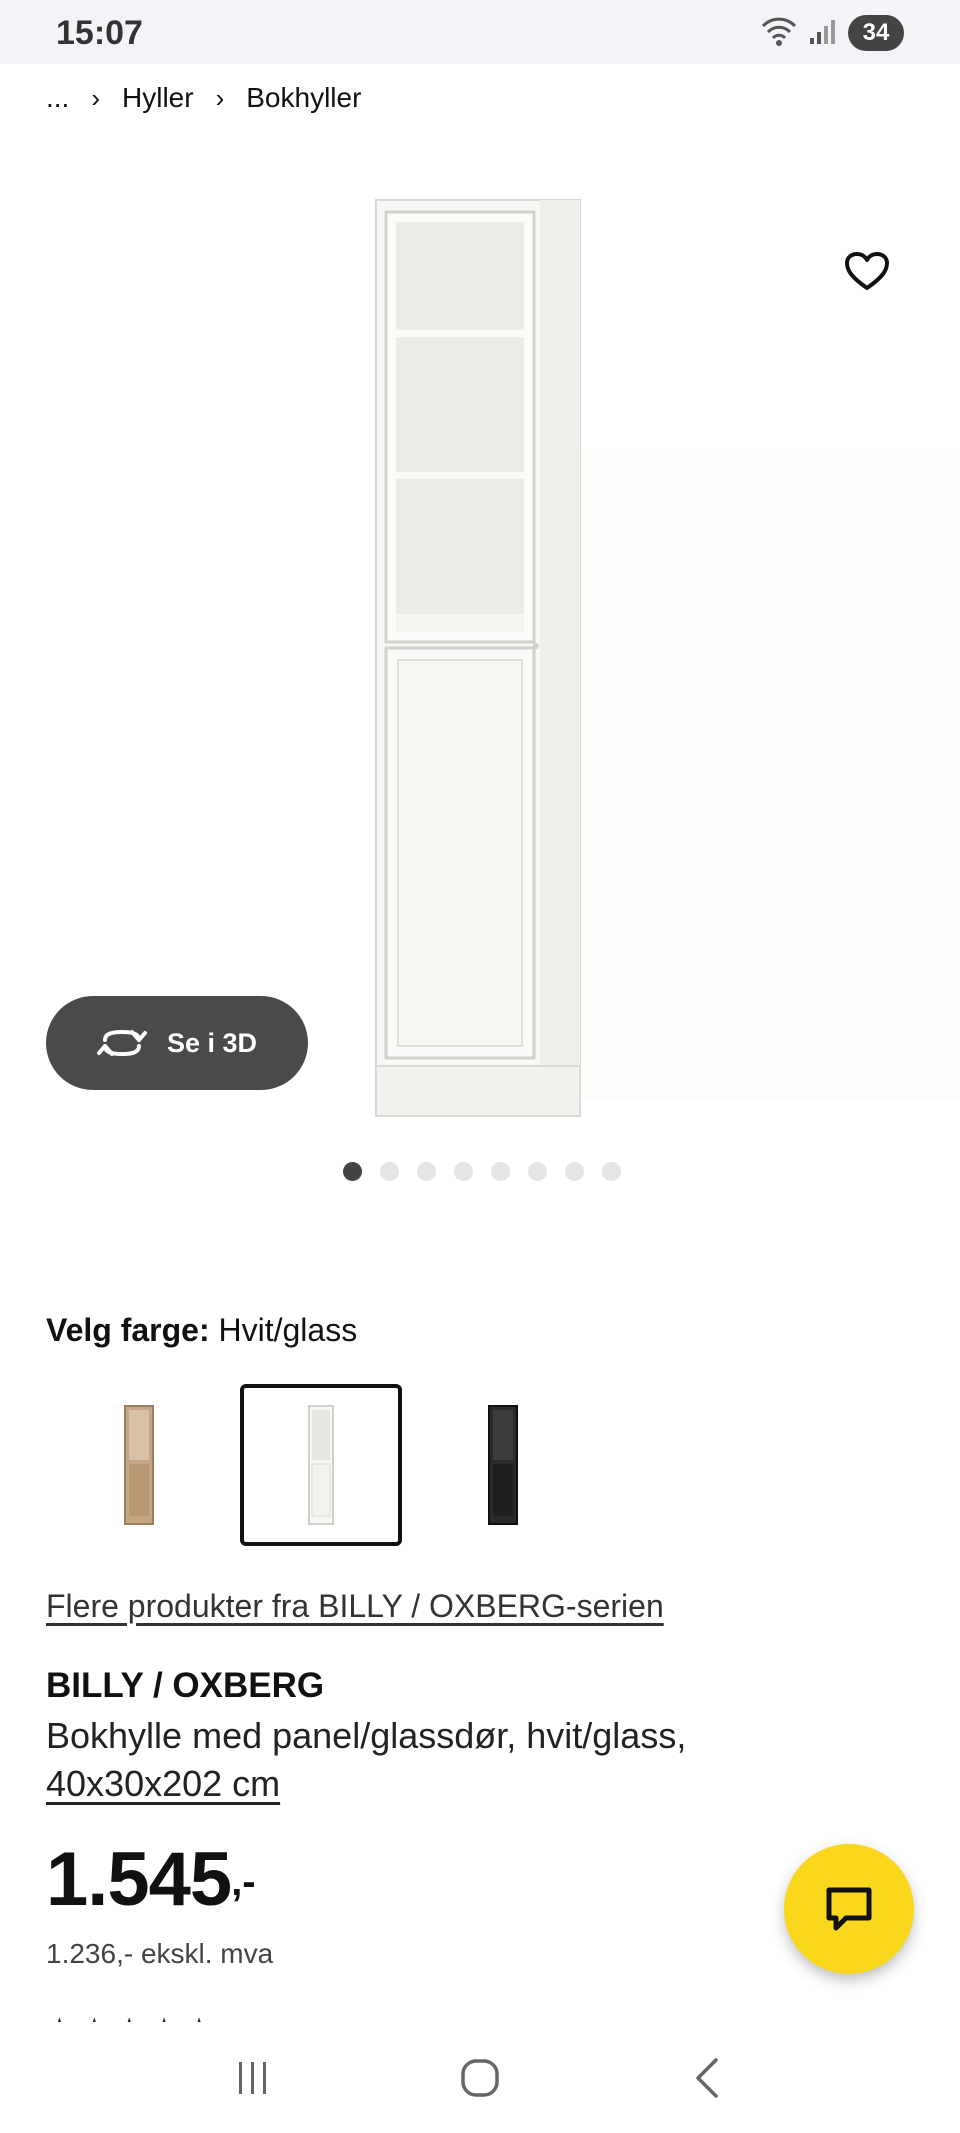 The height and width of the screenshot is (2133, 960). I want to click on breadcrumb-item-hyller: Hyller, so click(158, 98).